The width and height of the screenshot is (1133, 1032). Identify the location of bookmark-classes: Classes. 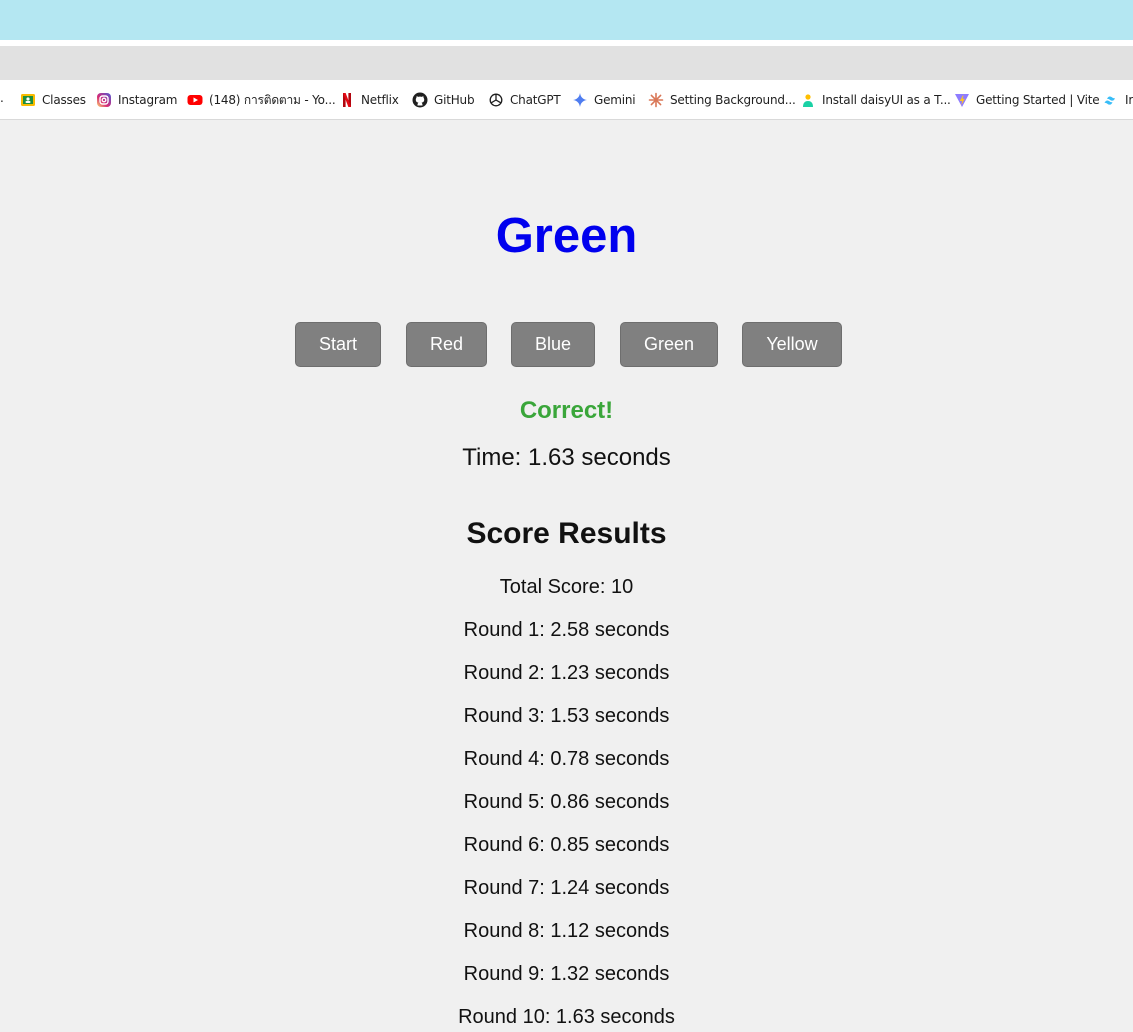
(53, 100).